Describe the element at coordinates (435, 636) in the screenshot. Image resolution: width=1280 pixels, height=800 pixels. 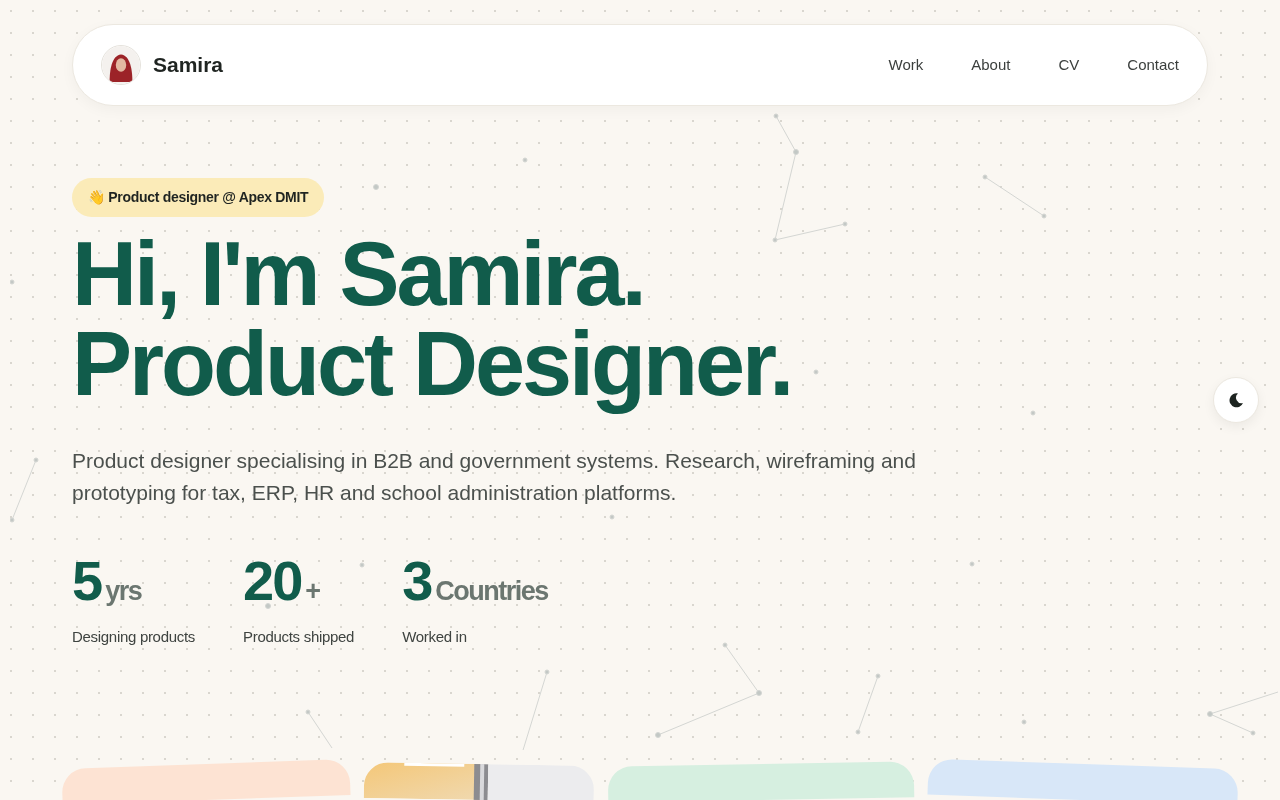
I see `stat-label: Worked in` at that location.